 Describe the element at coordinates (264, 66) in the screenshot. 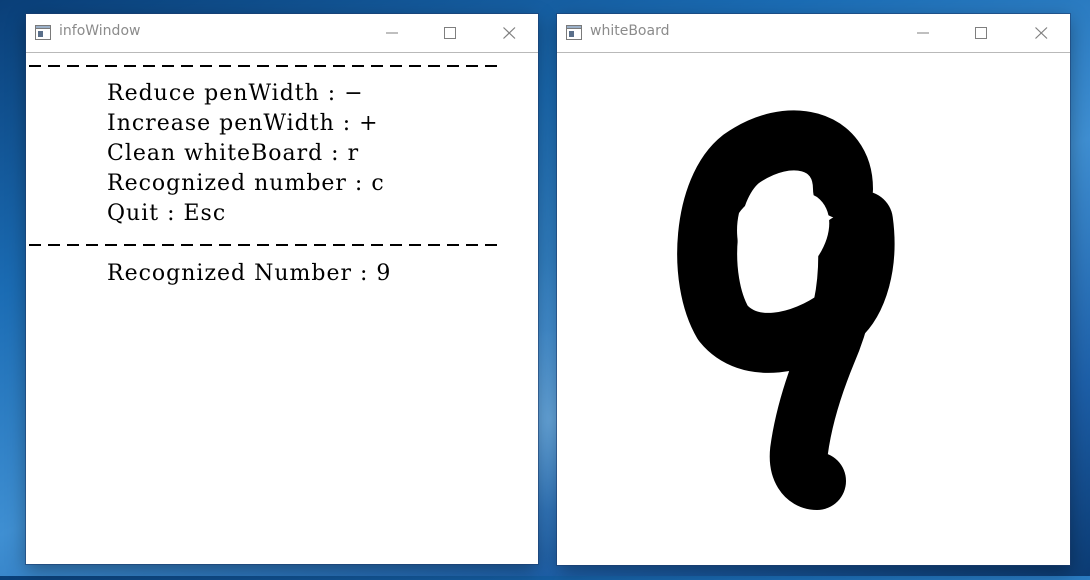

I see `separator-top` at that location.